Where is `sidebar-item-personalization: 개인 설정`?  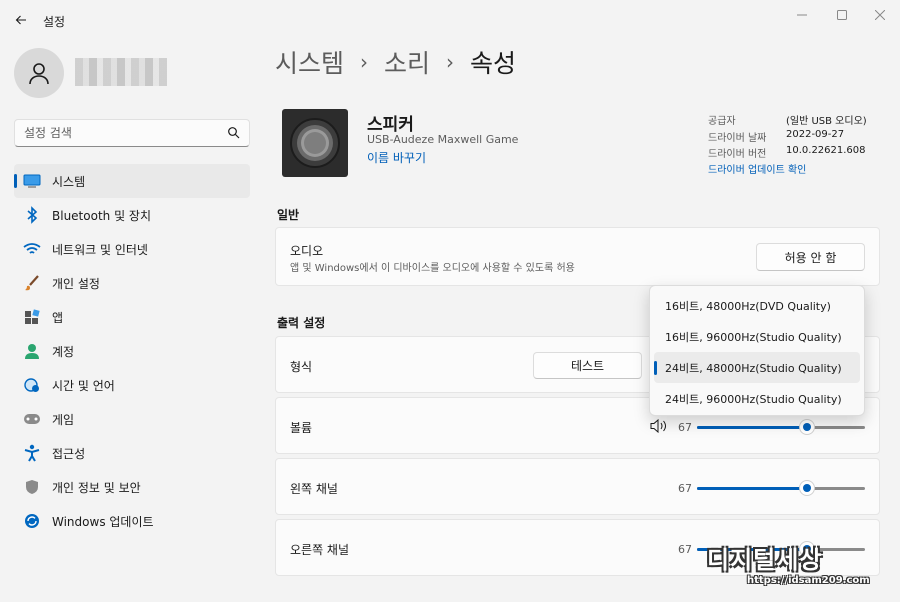 sidebar-item-personalization: 개인 설정 is located at coordinates (132, 283).